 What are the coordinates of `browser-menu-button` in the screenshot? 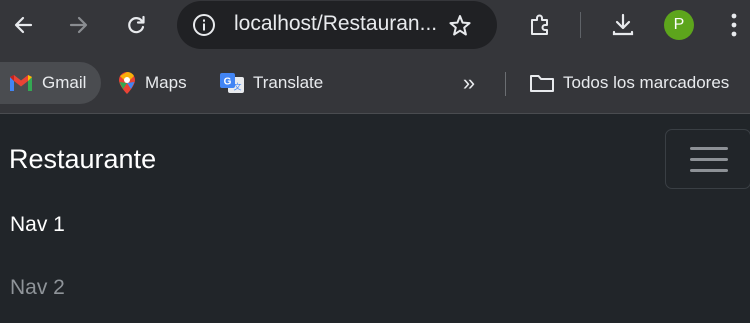 It's located at (733, 25).